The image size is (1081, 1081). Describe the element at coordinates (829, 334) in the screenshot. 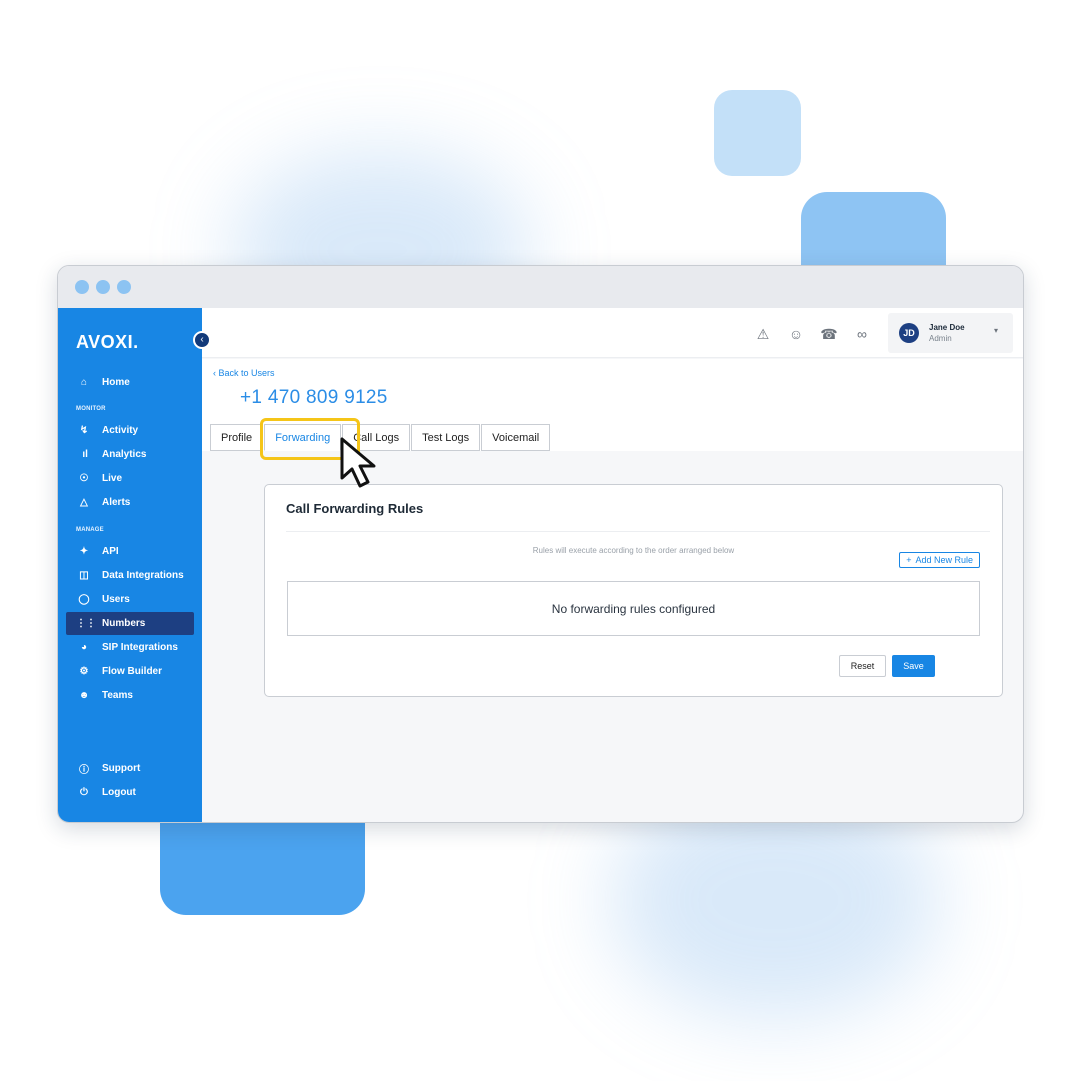

I see `phone-icon: ☎` at that location.